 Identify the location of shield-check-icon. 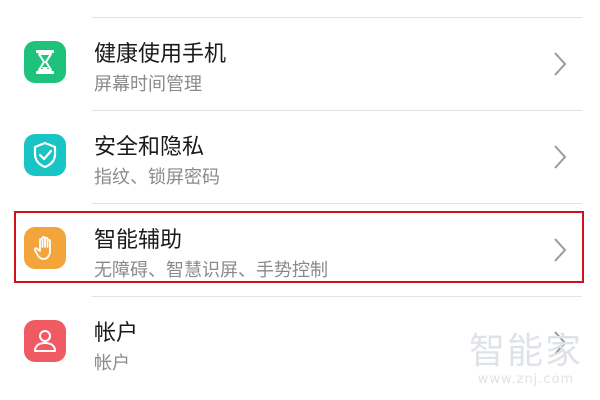
(45, 155).